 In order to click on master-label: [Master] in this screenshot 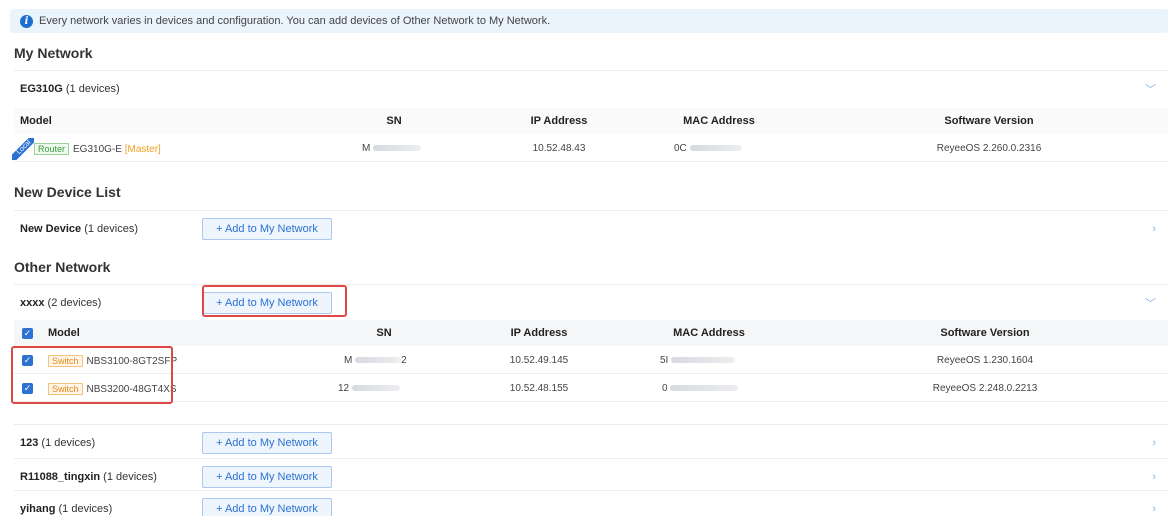, I will do `click(142, 149)`.